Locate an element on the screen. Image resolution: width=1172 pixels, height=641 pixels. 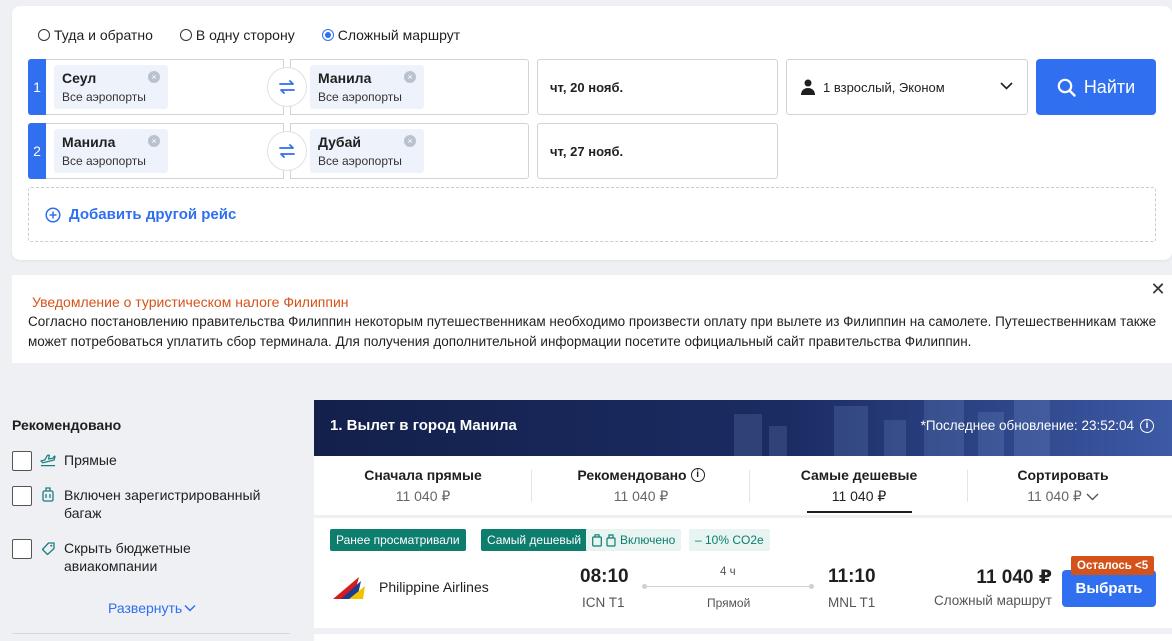
close-icon: ✕ is located at coordinates (1158, 289).